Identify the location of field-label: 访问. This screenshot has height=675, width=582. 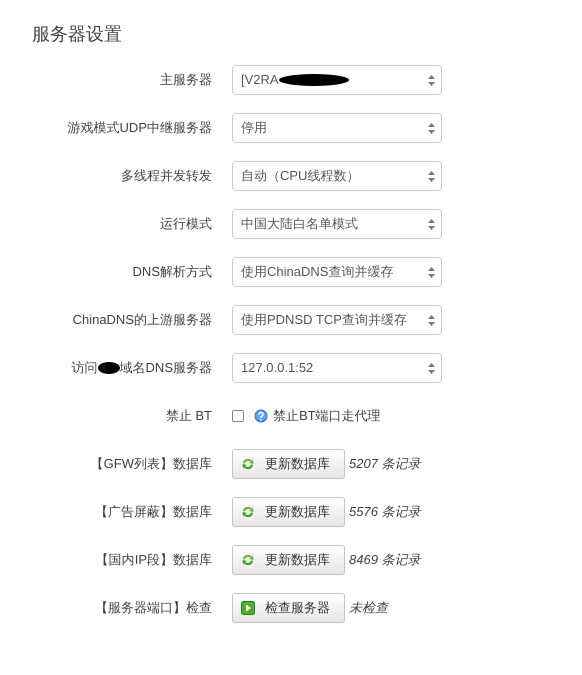
(85, 368).